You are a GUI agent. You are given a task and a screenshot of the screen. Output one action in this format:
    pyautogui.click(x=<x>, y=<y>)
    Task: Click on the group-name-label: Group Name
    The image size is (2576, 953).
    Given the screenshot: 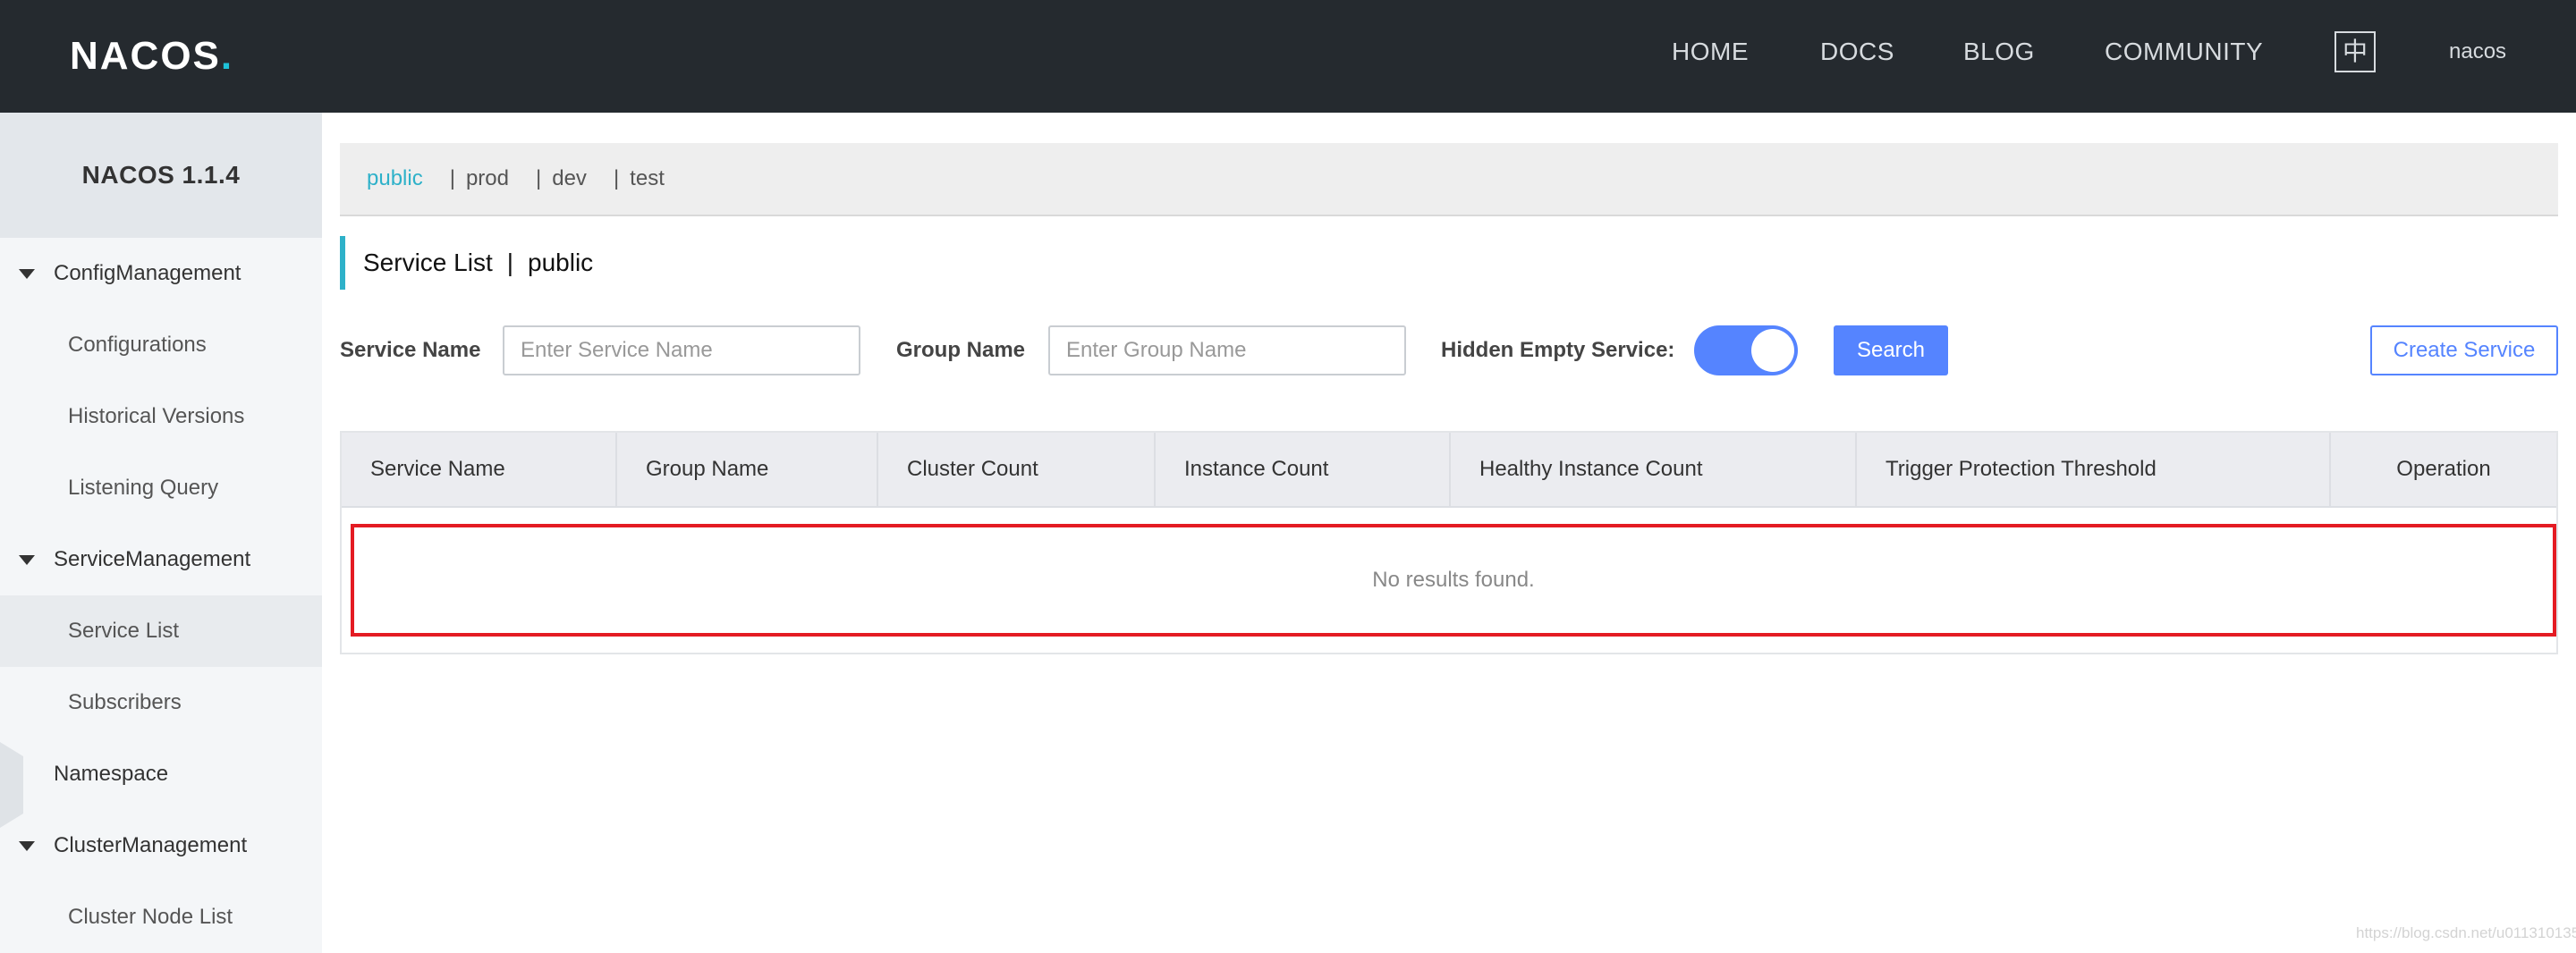 What is the action you would take?
    pyautogui.click(x=961, y=350)
    